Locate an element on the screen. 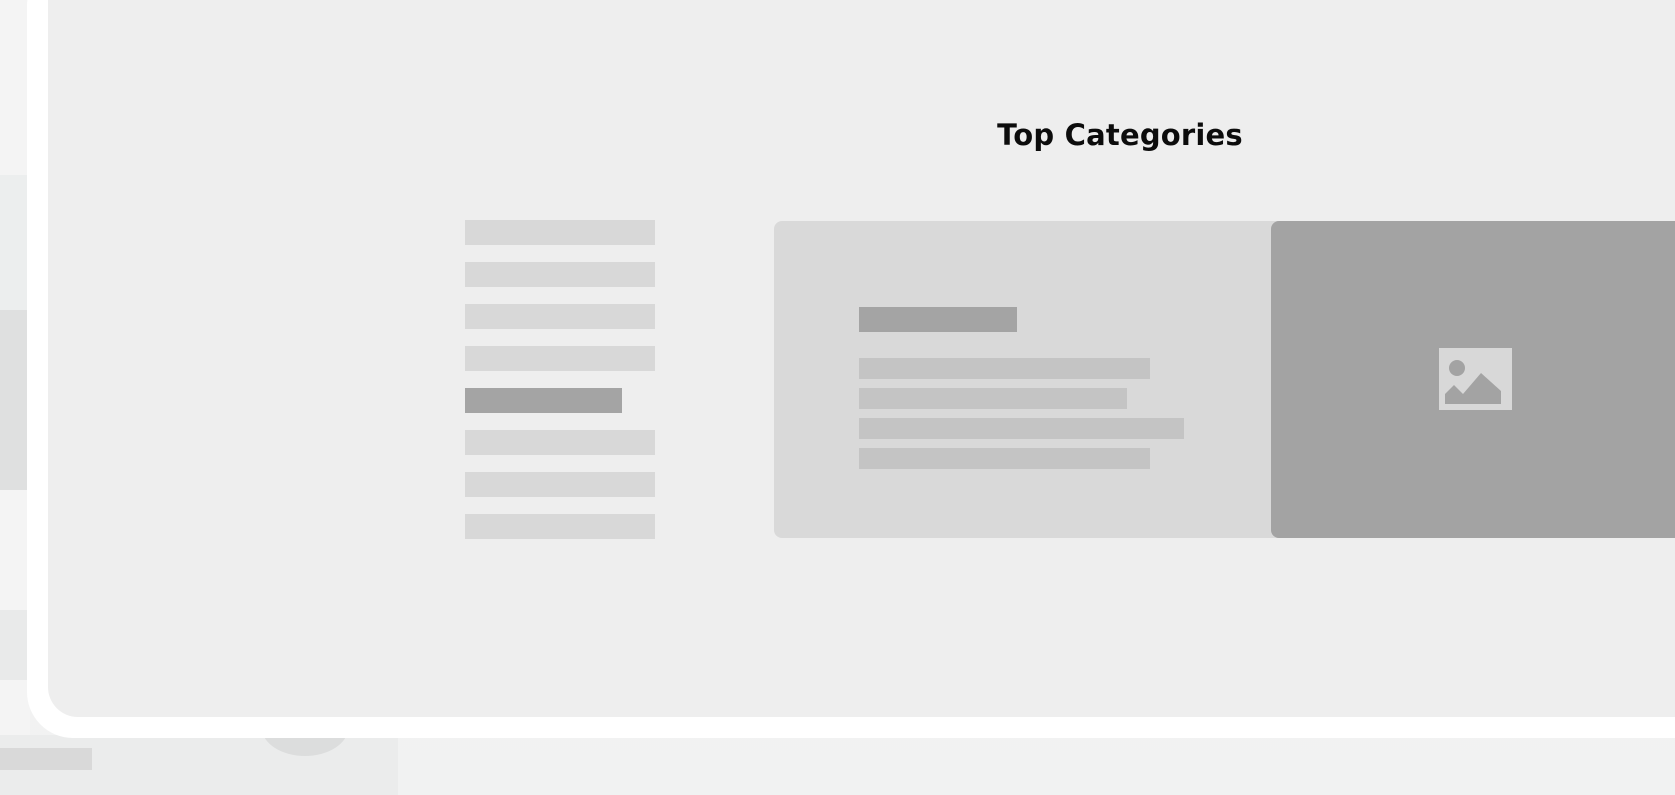 Image resolution: width=1675 pixels, height=795 pixels. card-image-placeholder is located at coordinates (1473, 379).